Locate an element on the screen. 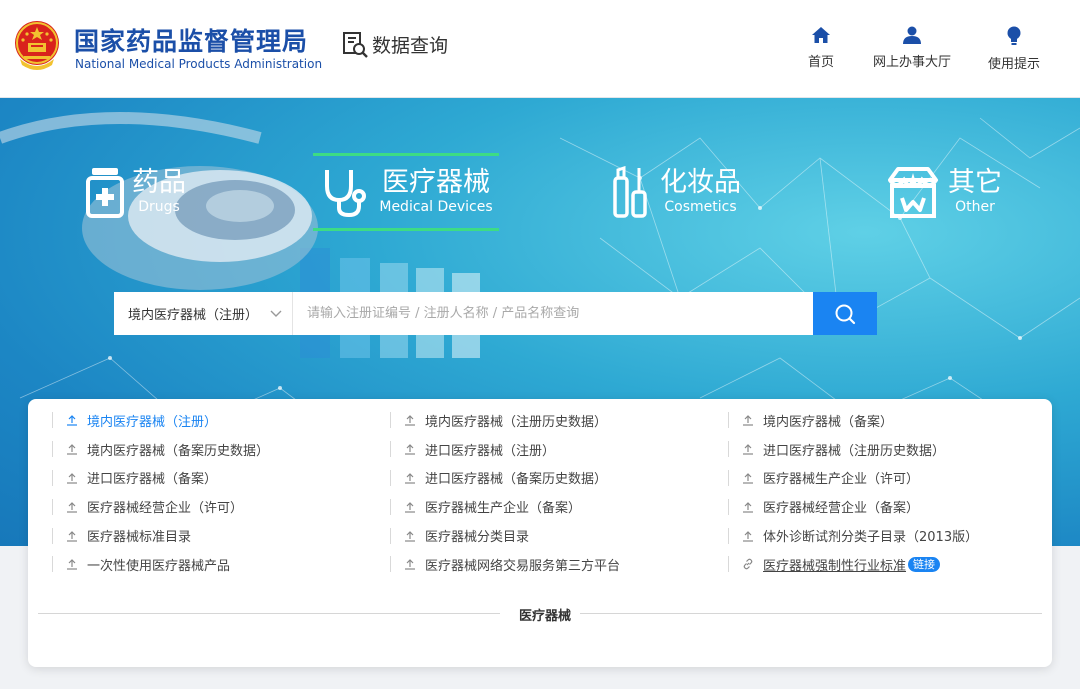 The width and height of the screenshot is (1080, 689). database-link-item: 境内医疗器械（注册历史数据） is located at coordinates (559, 421).